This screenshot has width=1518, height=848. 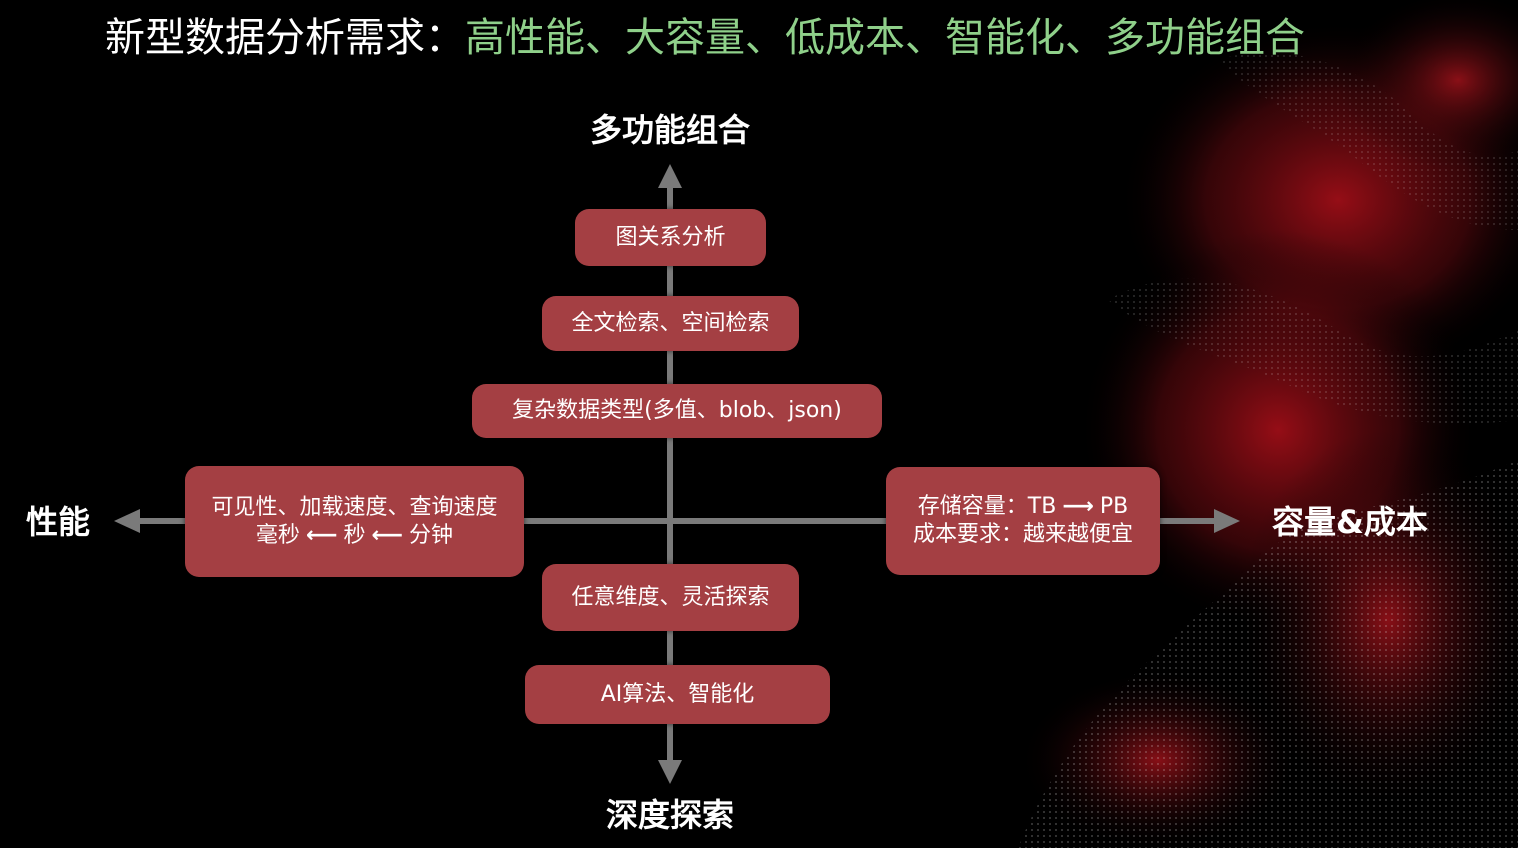 I want to click on perf-s: 秒, so click(x=354, y=535).